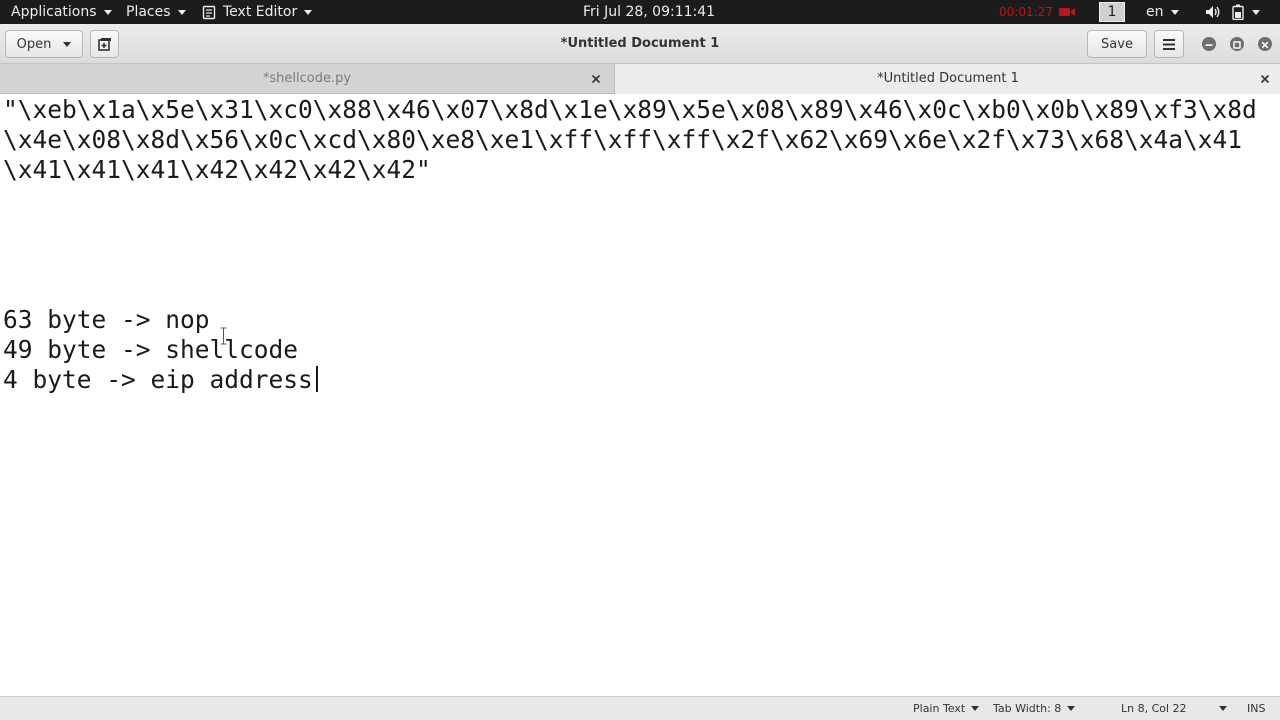 The image size is (1280, 720). I want to click on language-mode-selector: Plain Text, so click(946, 708).